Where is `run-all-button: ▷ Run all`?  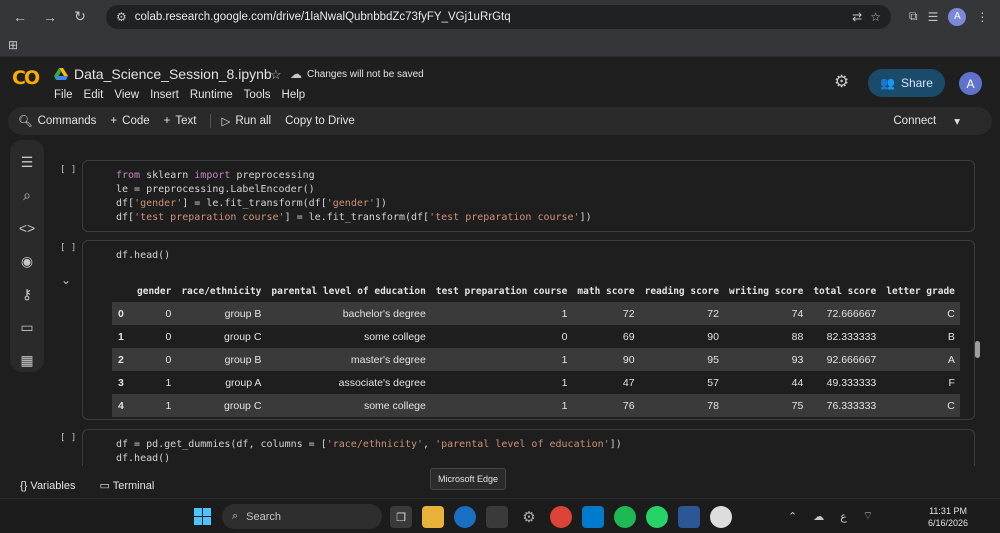
run-all-button: ▷ Run all is located at coordinates (246, 121).